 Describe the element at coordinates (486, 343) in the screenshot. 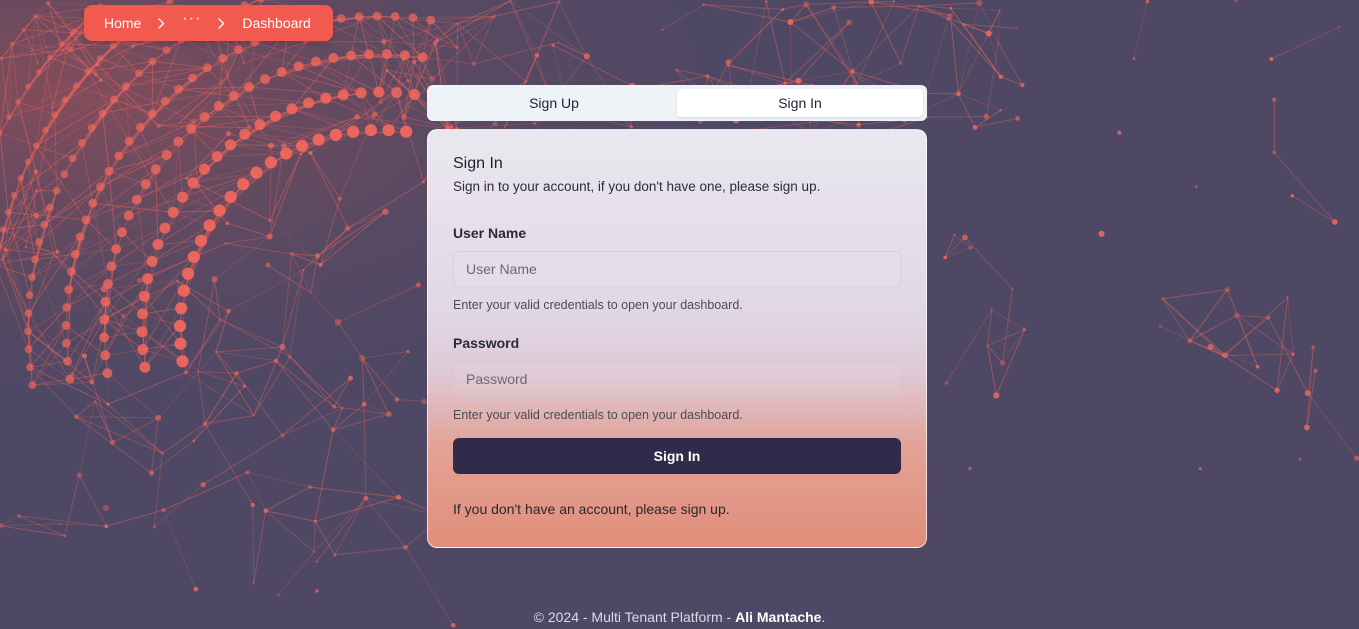

I see `password-label: Password` at that location.